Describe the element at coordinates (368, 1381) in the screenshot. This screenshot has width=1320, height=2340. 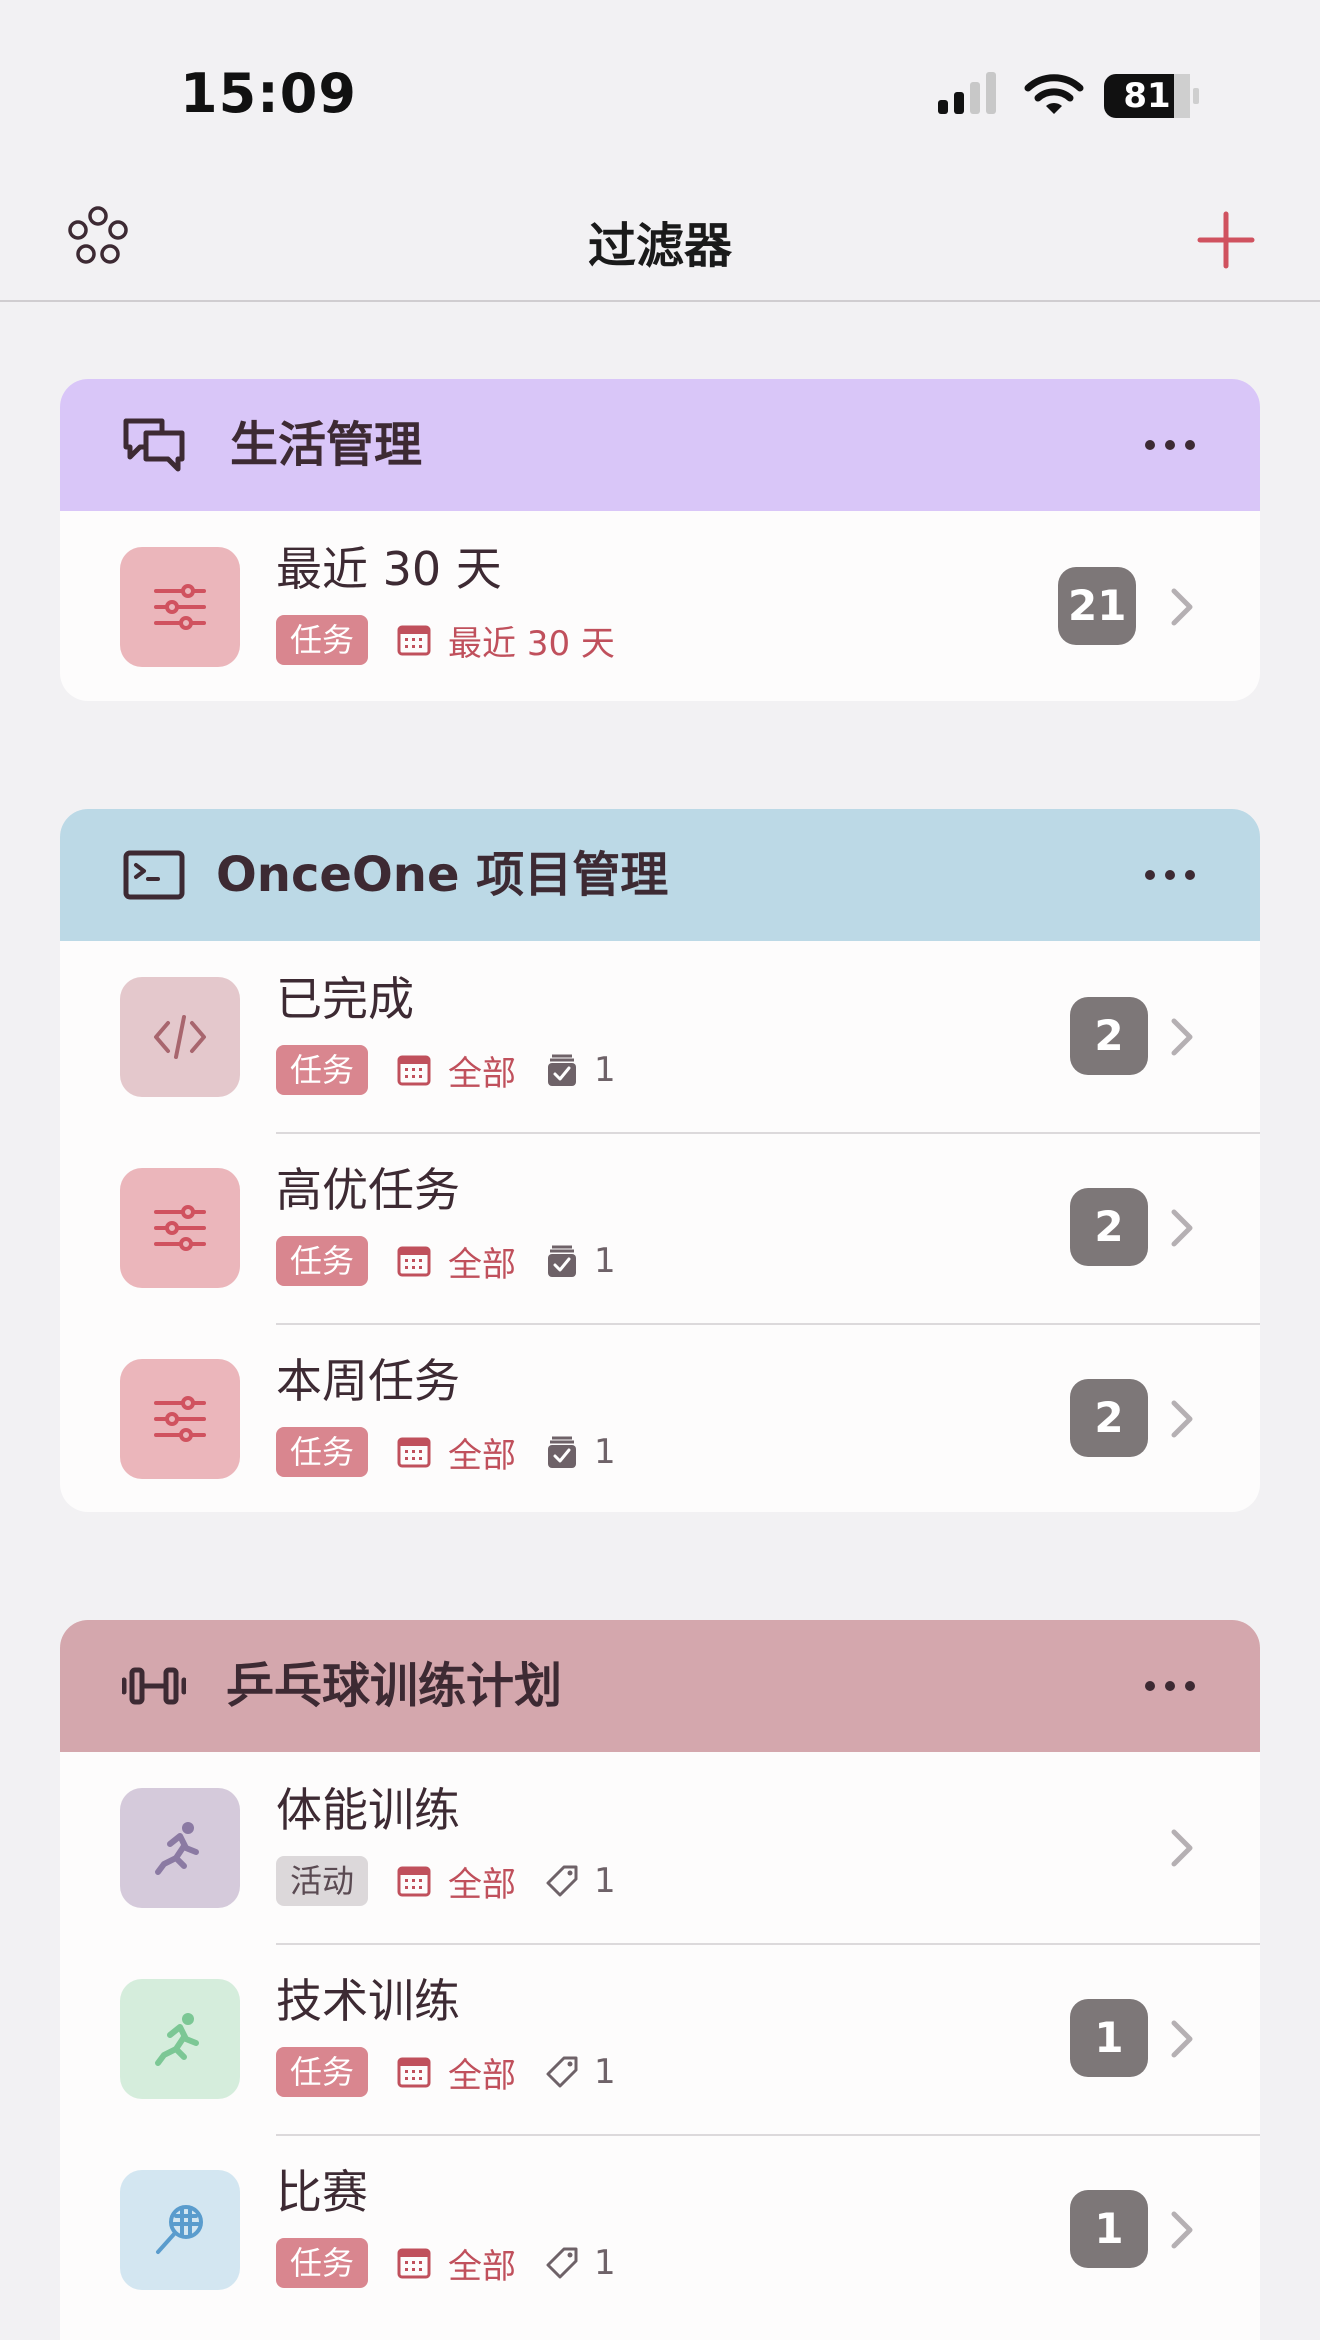
I see `filter-title: 本周任务` at that location.